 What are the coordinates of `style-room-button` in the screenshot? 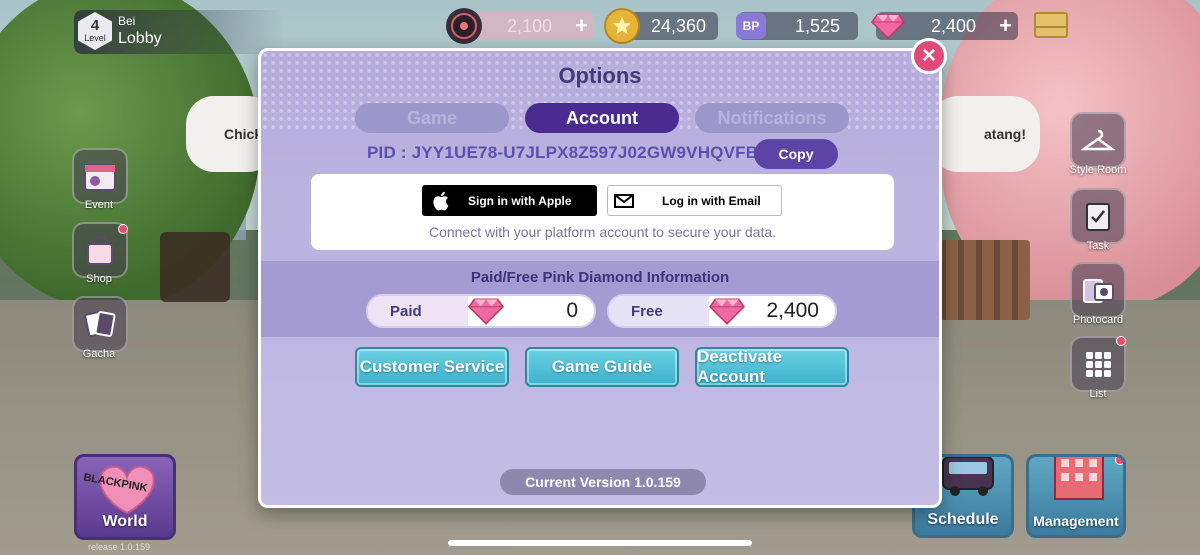 It's located at (1098, 140).